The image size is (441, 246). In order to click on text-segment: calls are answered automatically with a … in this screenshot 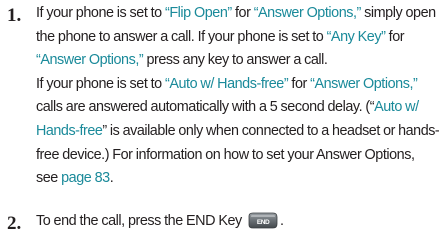, I will do `click(205, 107)`.